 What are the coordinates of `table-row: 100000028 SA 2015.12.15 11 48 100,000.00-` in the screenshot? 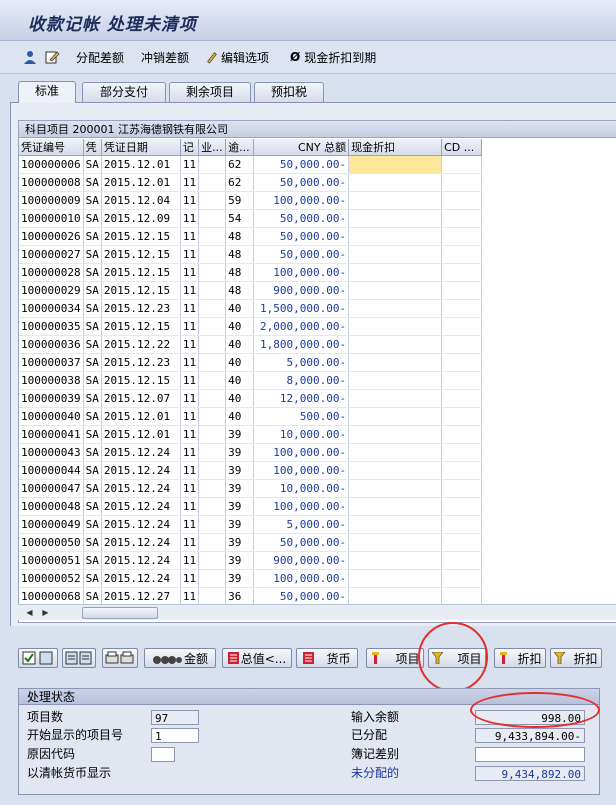 It's located at (251, 272).